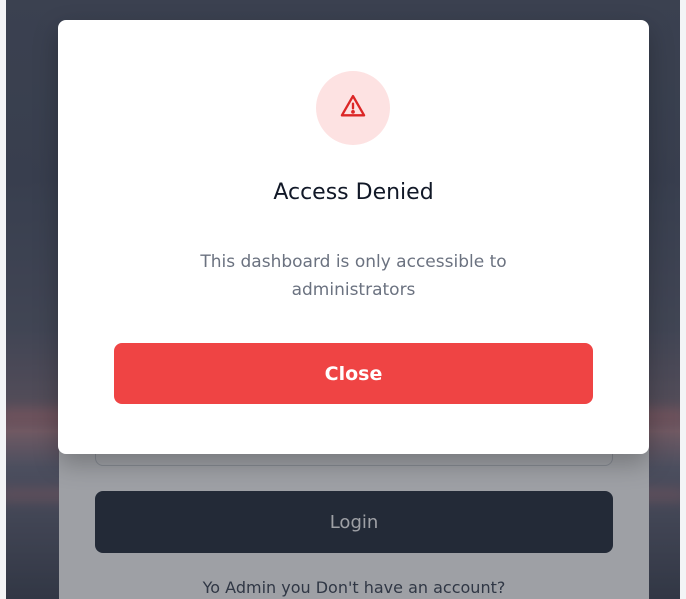 The image size is (686, 599). What do you see at coordinates (3, 299) in the screenshot?
I see `page-edge-left` at bounding box center [3, 299].